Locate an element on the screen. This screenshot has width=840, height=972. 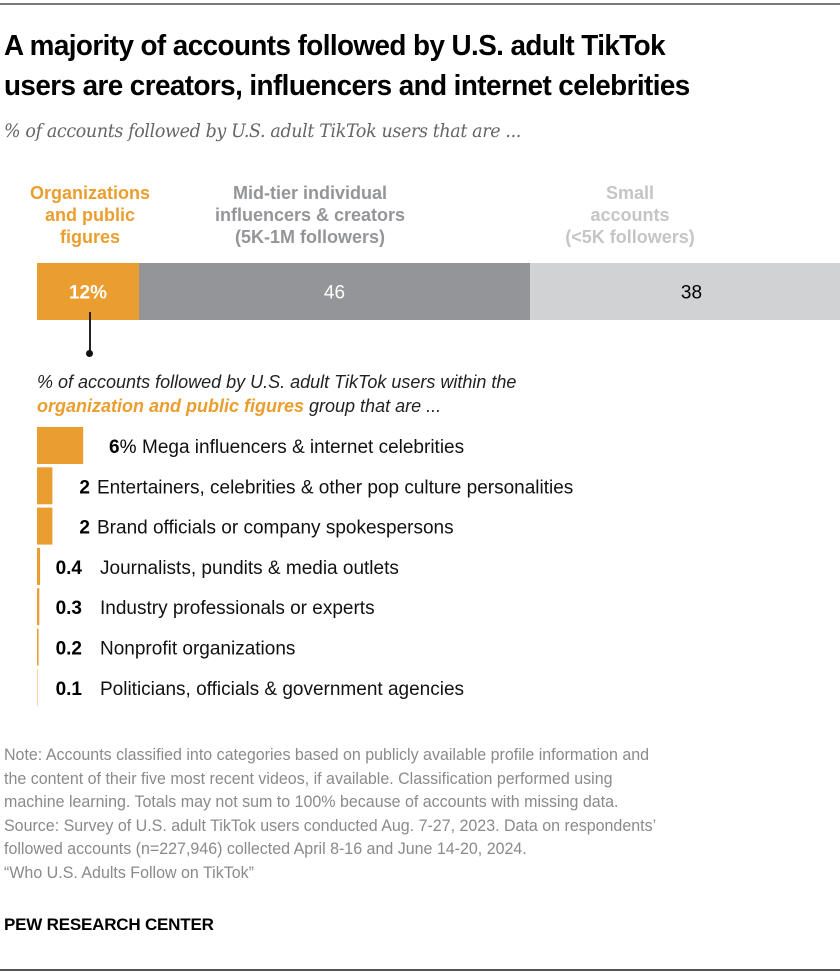
breakdown-category-label: Industry professionals or experts is located at coordinates (237, 608).